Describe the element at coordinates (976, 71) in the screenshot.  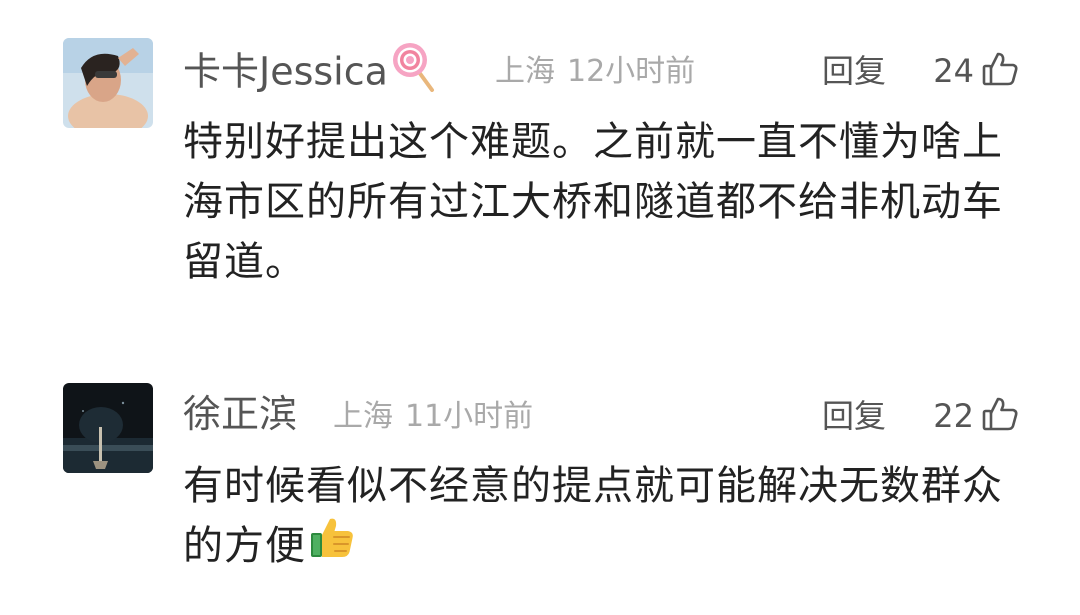
I see `like-button: 24` at that location.